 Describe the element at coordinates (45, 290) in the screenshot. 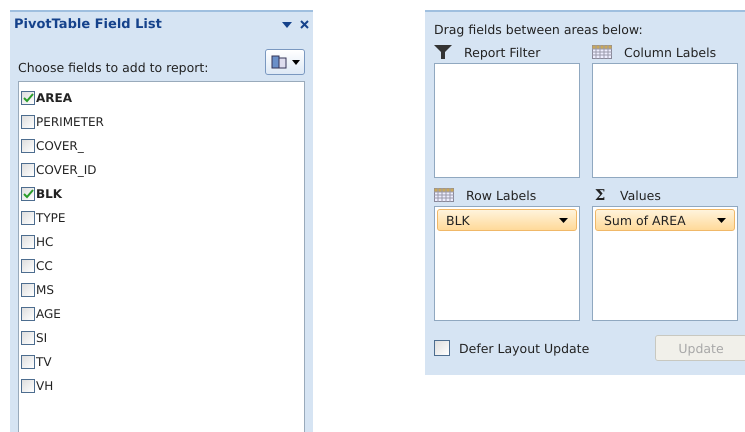

I see `field-label: MS` at that location.